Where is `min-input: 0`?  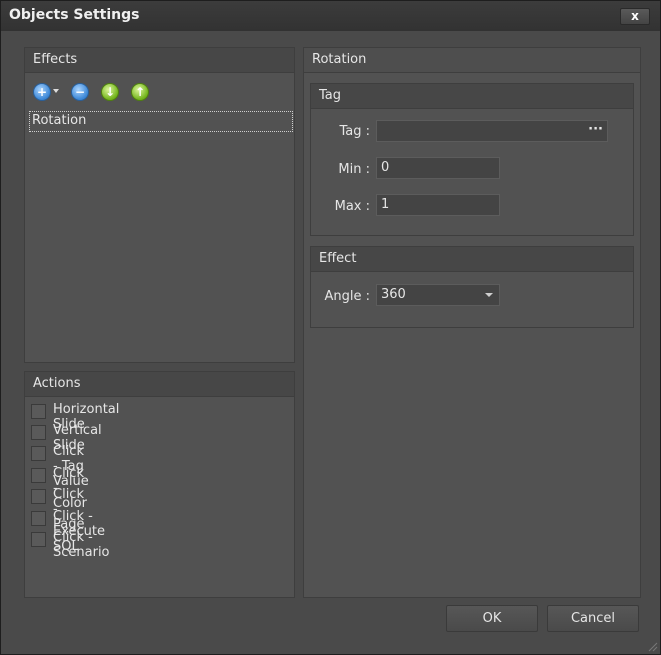
min-input: 0 is located at coordinates (438, 168).